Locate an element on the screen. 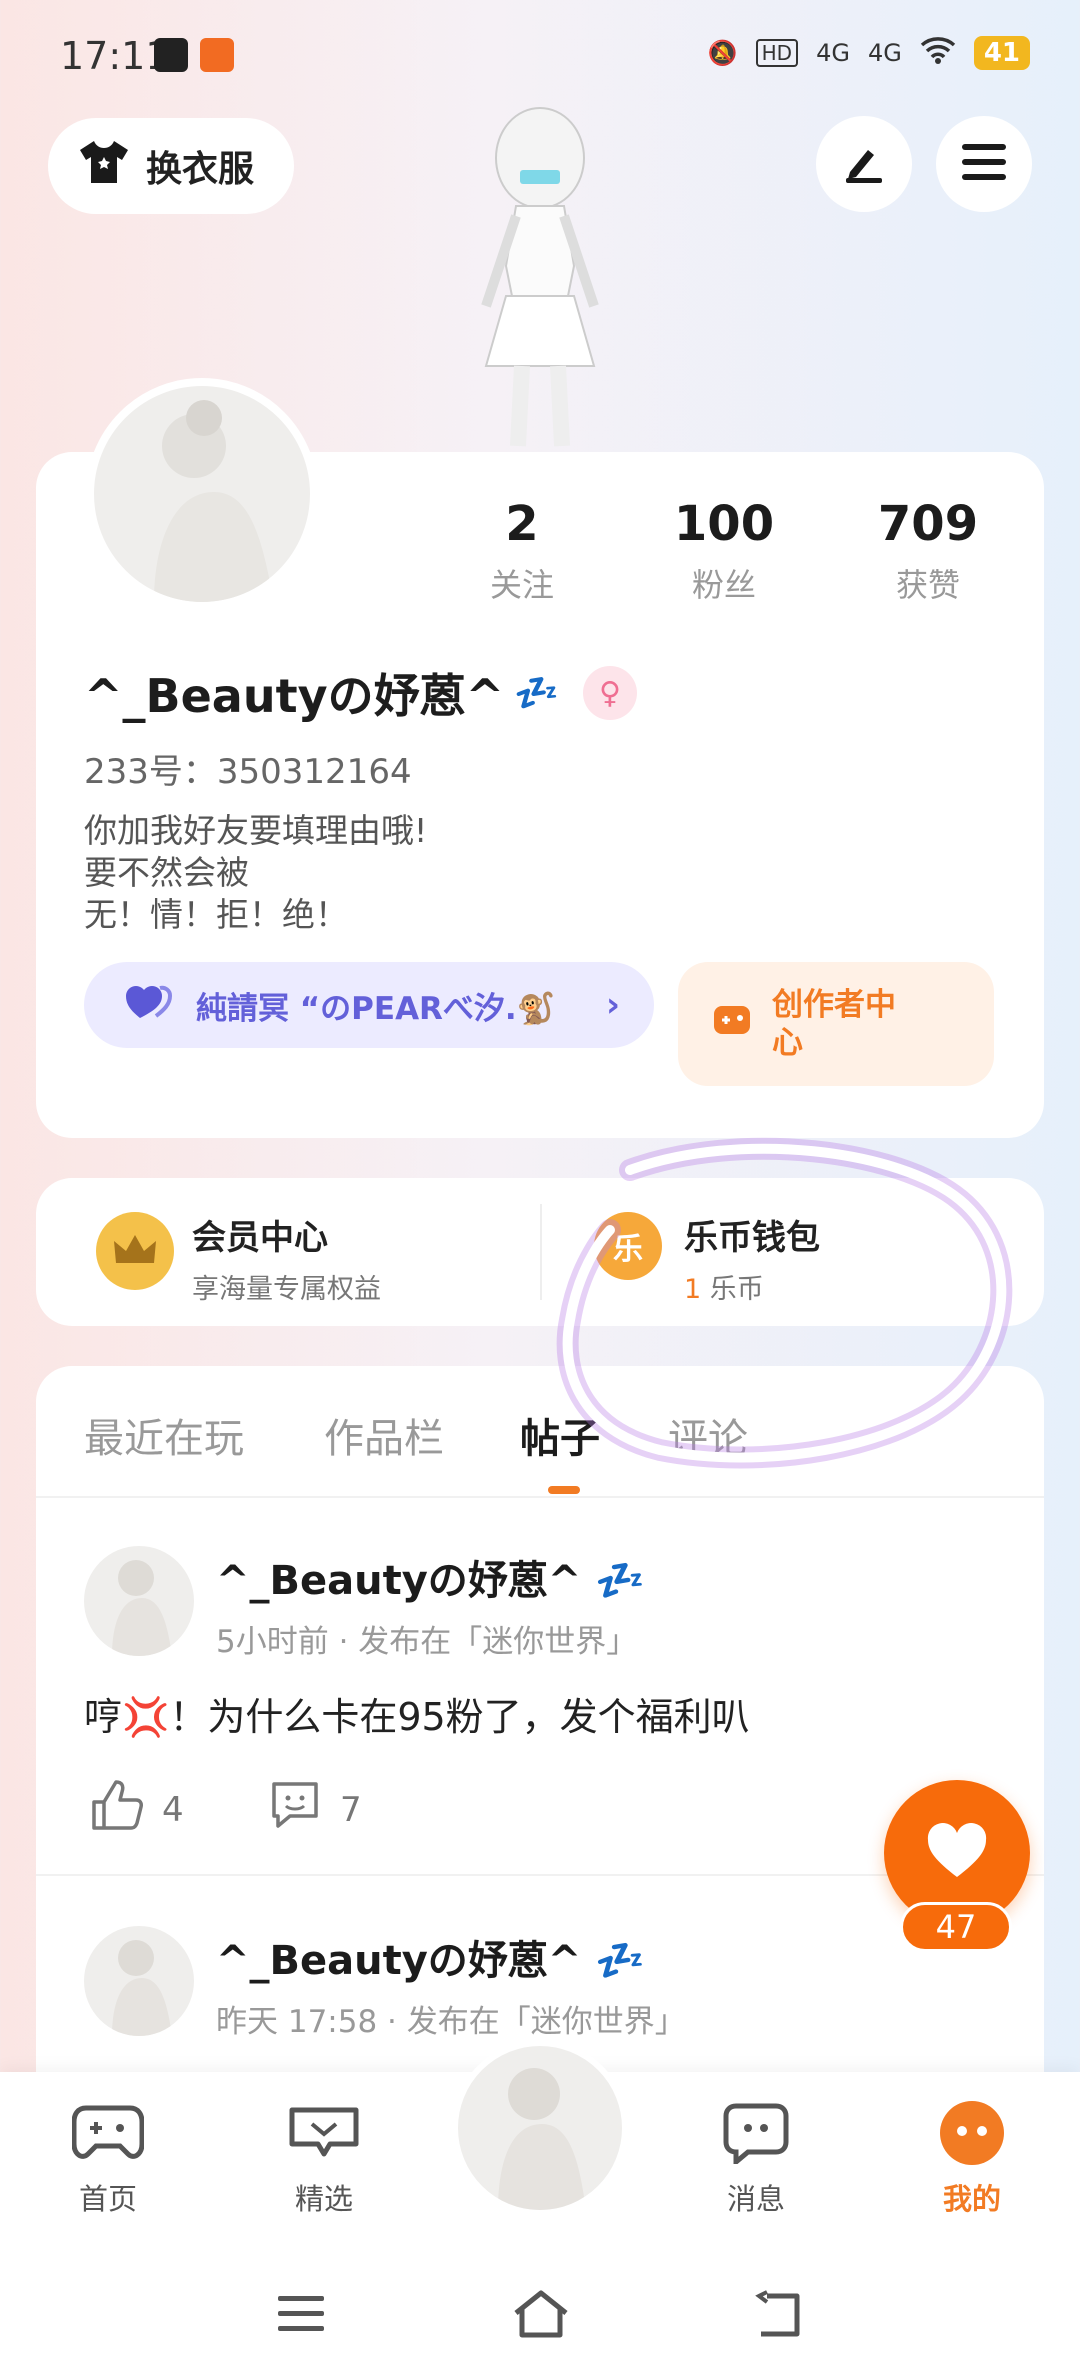 This screenshot has width=1080, height=2376. face-icon is located at coordinates (972, 2133).